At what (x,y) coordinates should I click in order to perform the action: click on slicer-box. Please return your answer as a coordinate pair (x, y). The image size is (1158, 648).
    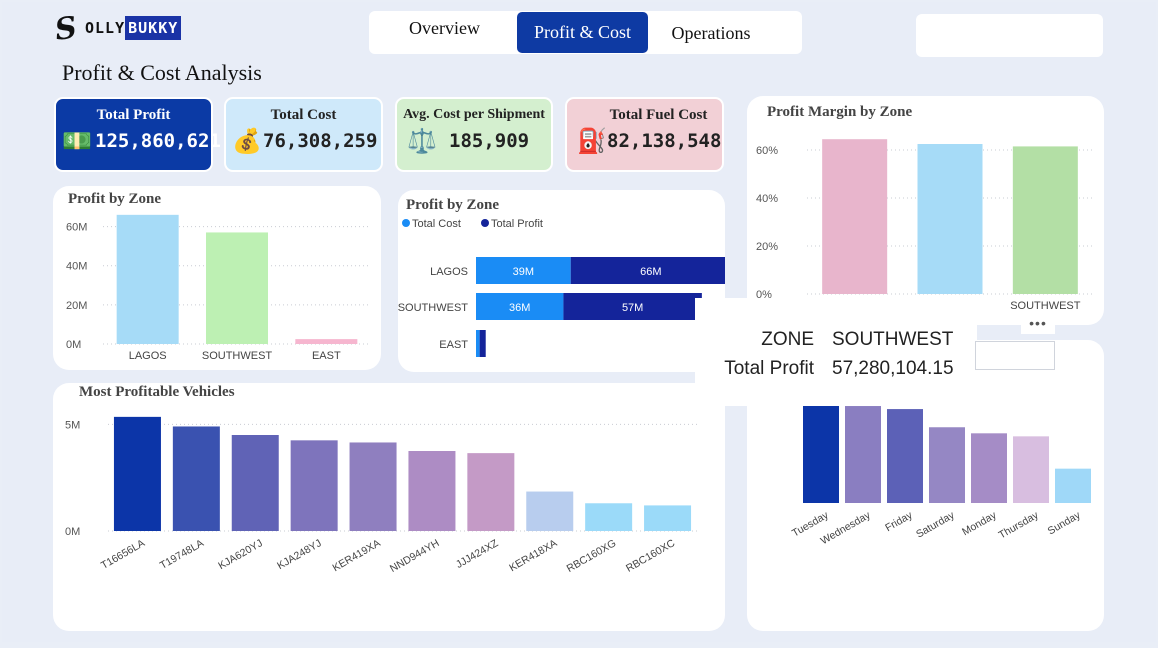
    Looking at the image, I should click on (1015, 355).